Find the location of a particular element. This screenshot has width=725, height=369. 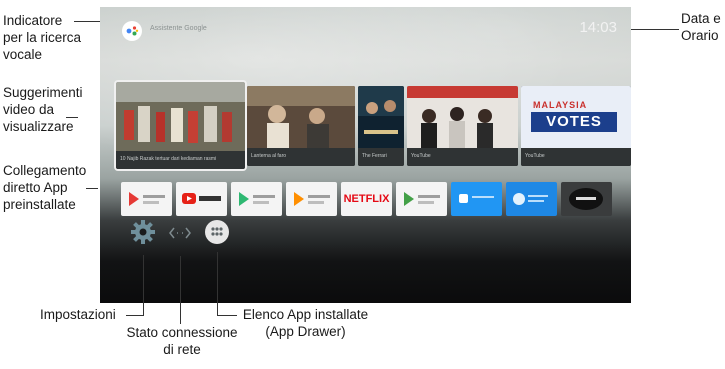

video-tile-4-caption: YouTube is located at coordinates (421, 156).